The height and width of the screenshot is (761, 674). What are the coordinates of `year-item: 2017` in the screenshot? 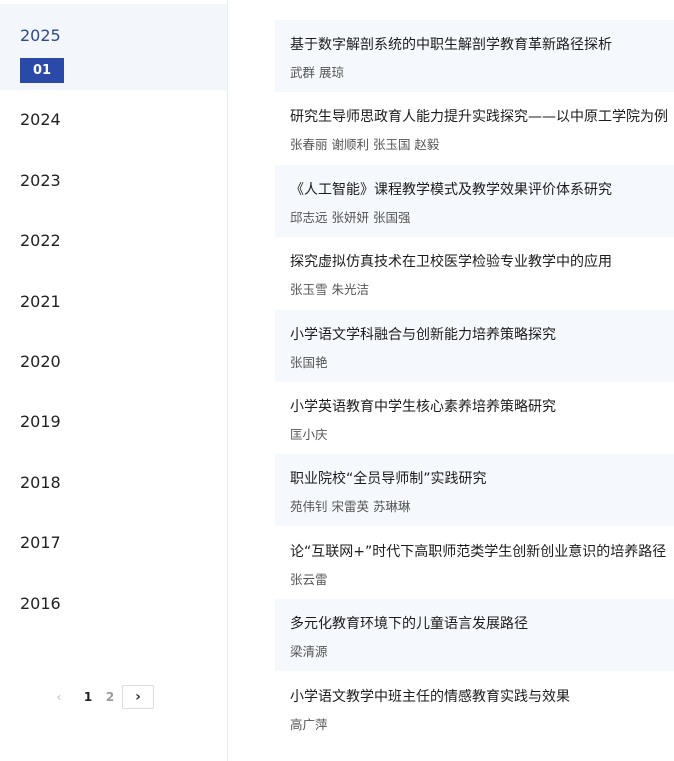 It's located at (40, 542).